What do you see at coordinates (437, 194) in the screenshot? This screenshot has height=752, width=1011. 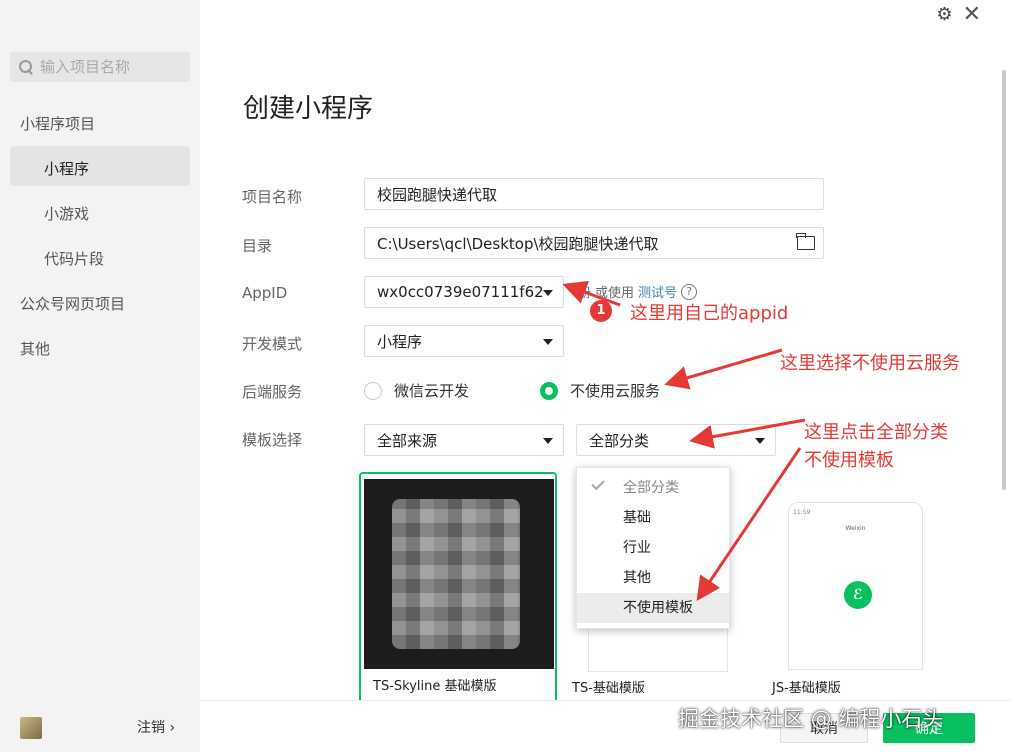 I see `project-name-value: 校园跑腿快递代取` at bounding box center [437, 194].